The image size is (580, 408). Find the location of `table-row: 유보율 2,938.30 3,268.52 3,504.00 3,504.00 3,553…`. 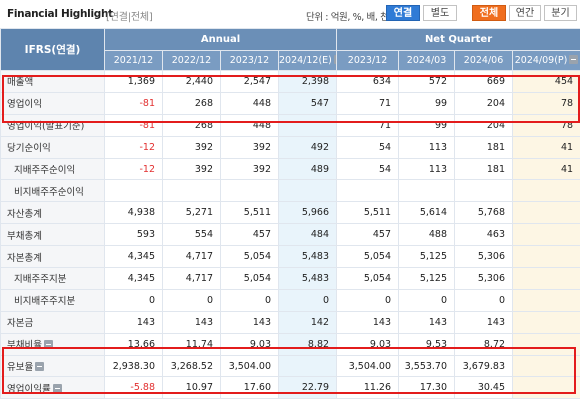

table-row: 유보율 2,938.30 3,268.52 3,504.00 3,504.00 3,553… is located at coordinates (290, 366).